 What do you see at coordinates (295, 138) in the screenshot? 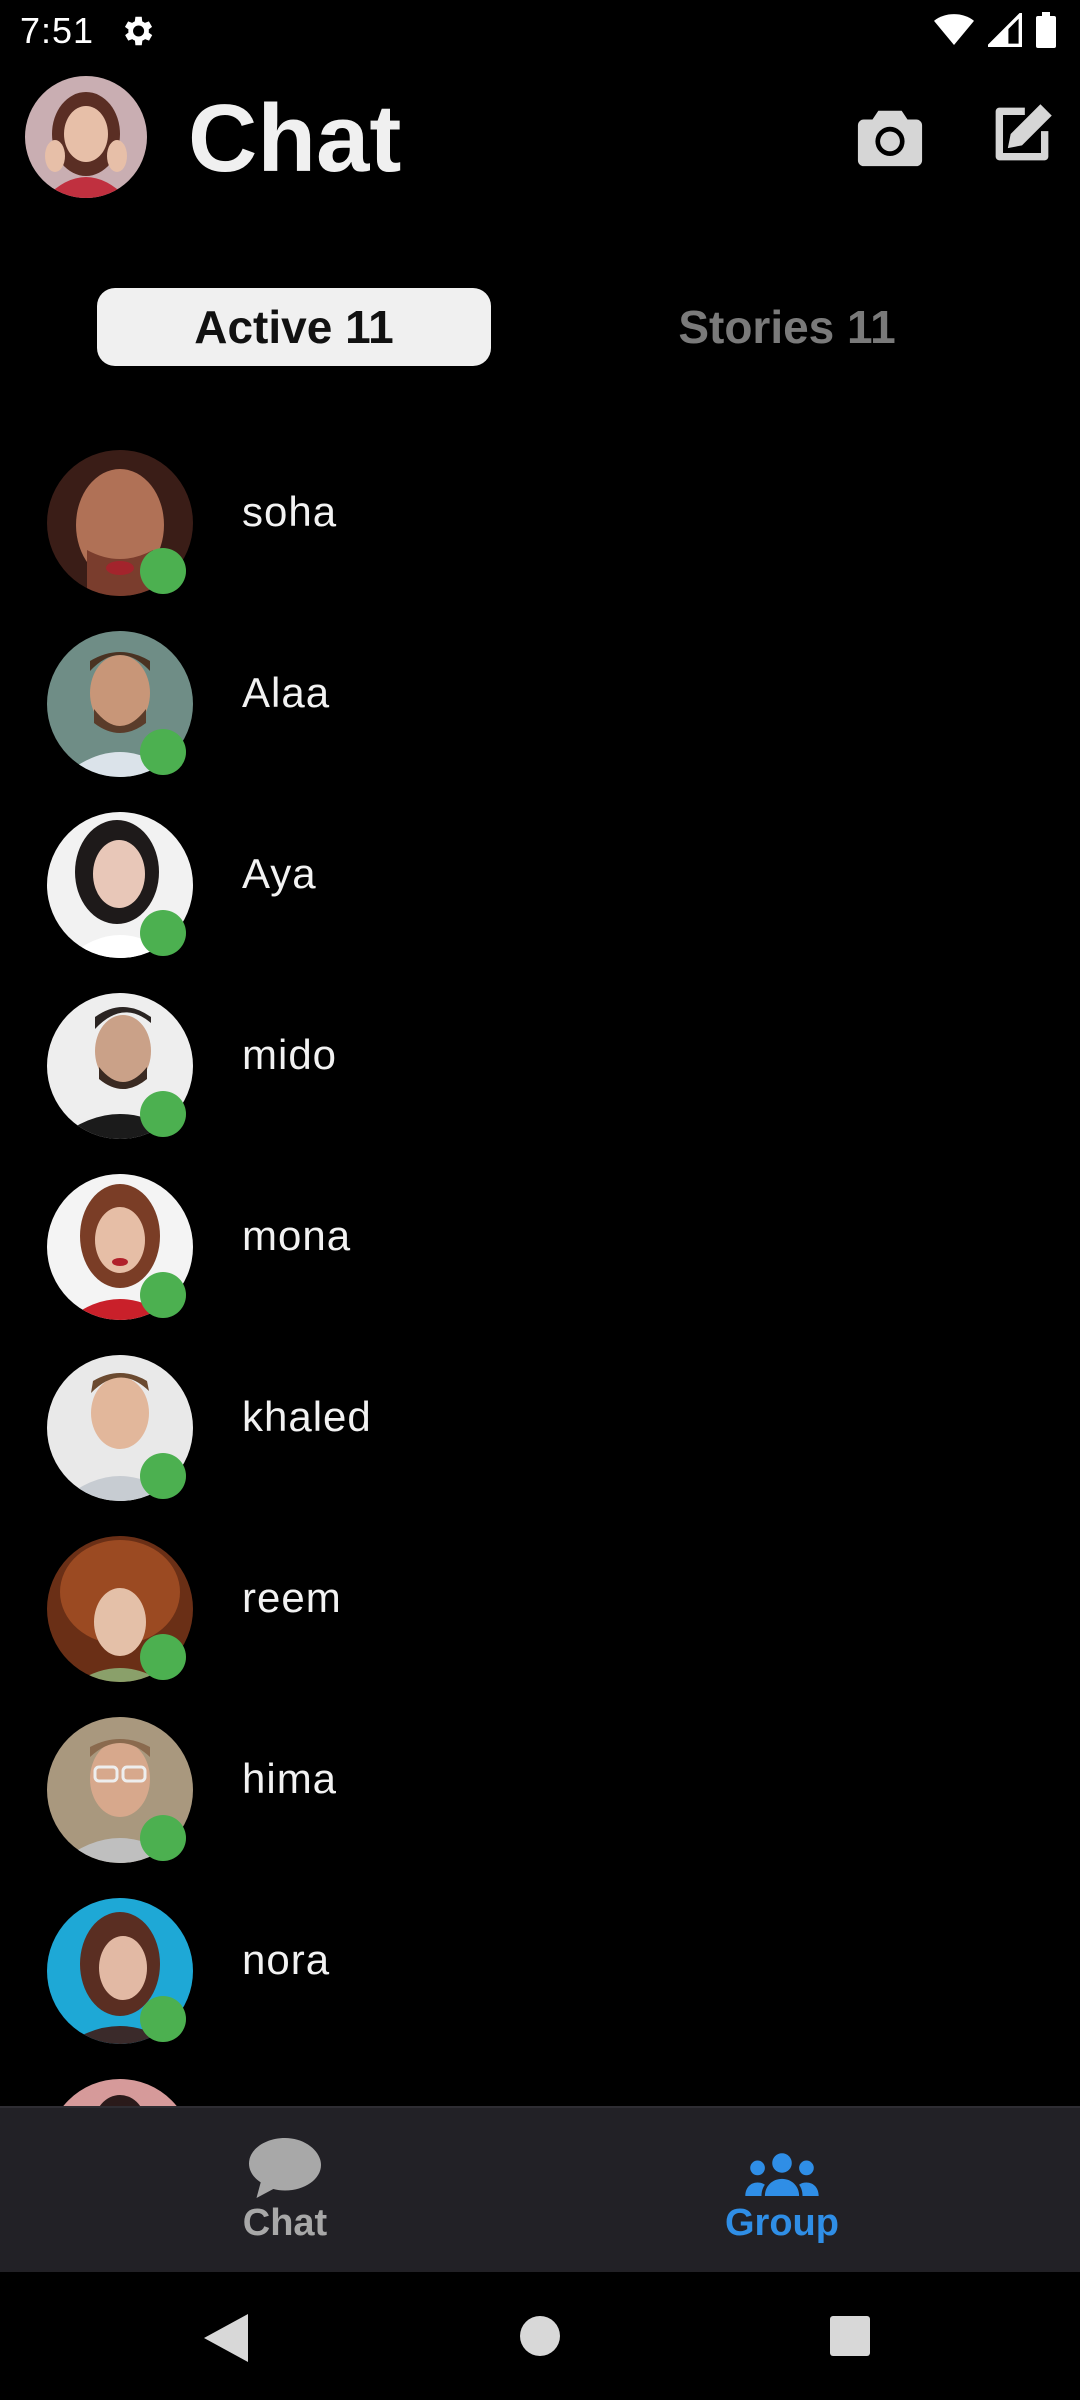
I see `page-title: Chat` at bounding box center [295, 138].